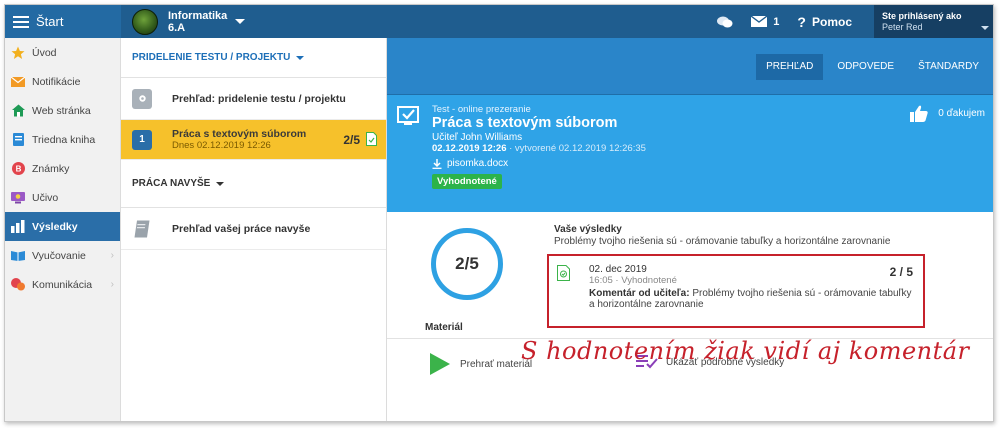 The image size is (1000, 428). I want to click on sidebar-item-notifikacie: Notifikácie, so click(62, 81).